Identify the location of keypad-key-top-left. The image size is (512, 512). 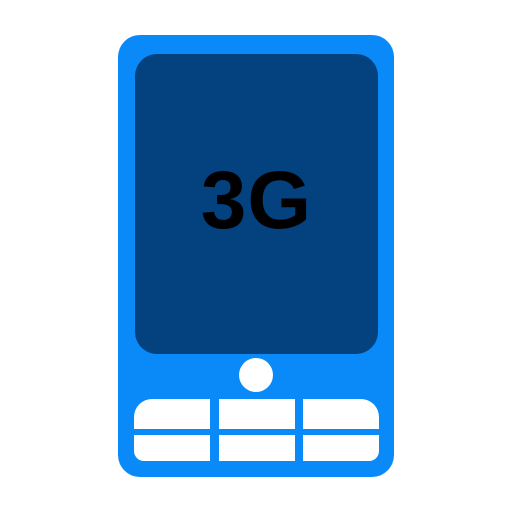
(172, 414).